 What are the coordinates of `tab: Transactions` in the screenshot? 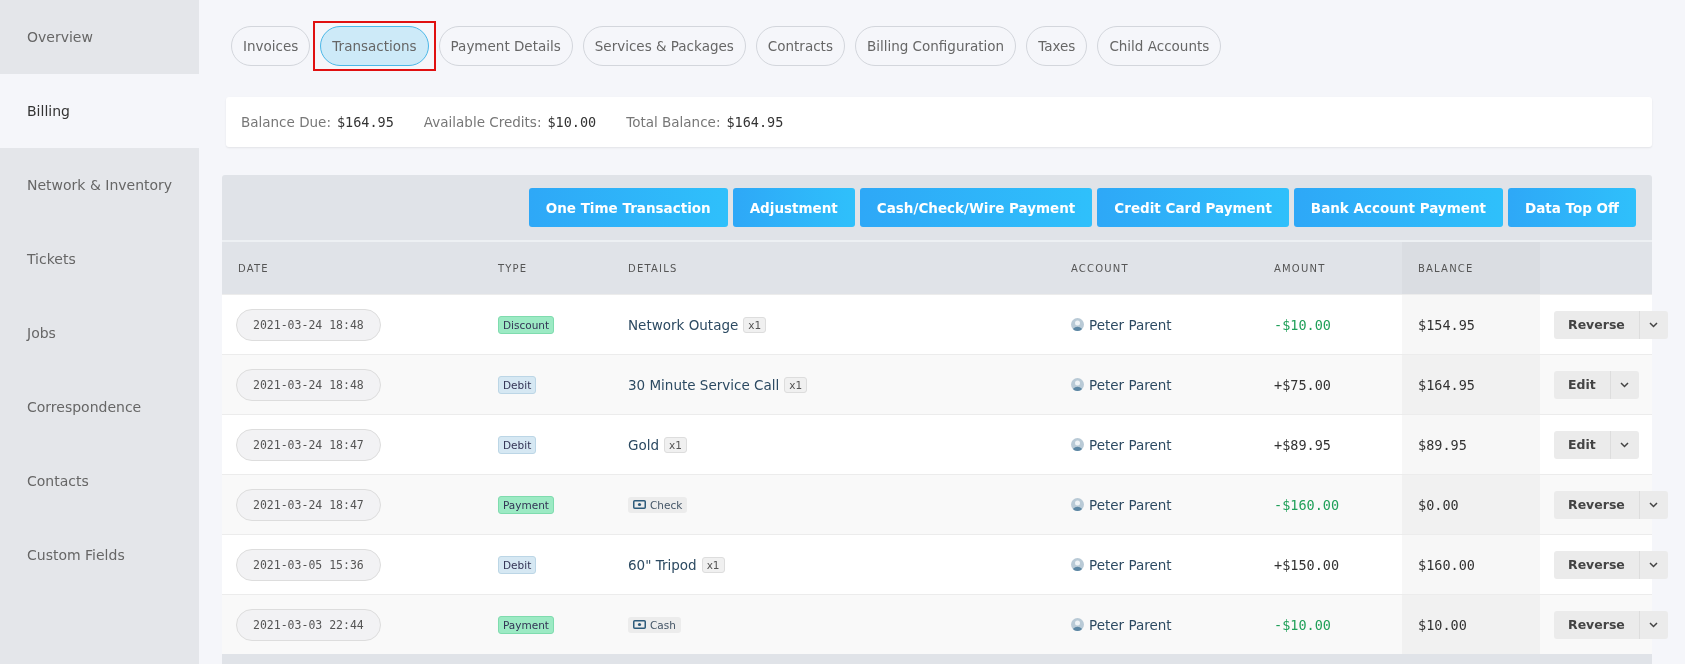 It's located at (374, 46).